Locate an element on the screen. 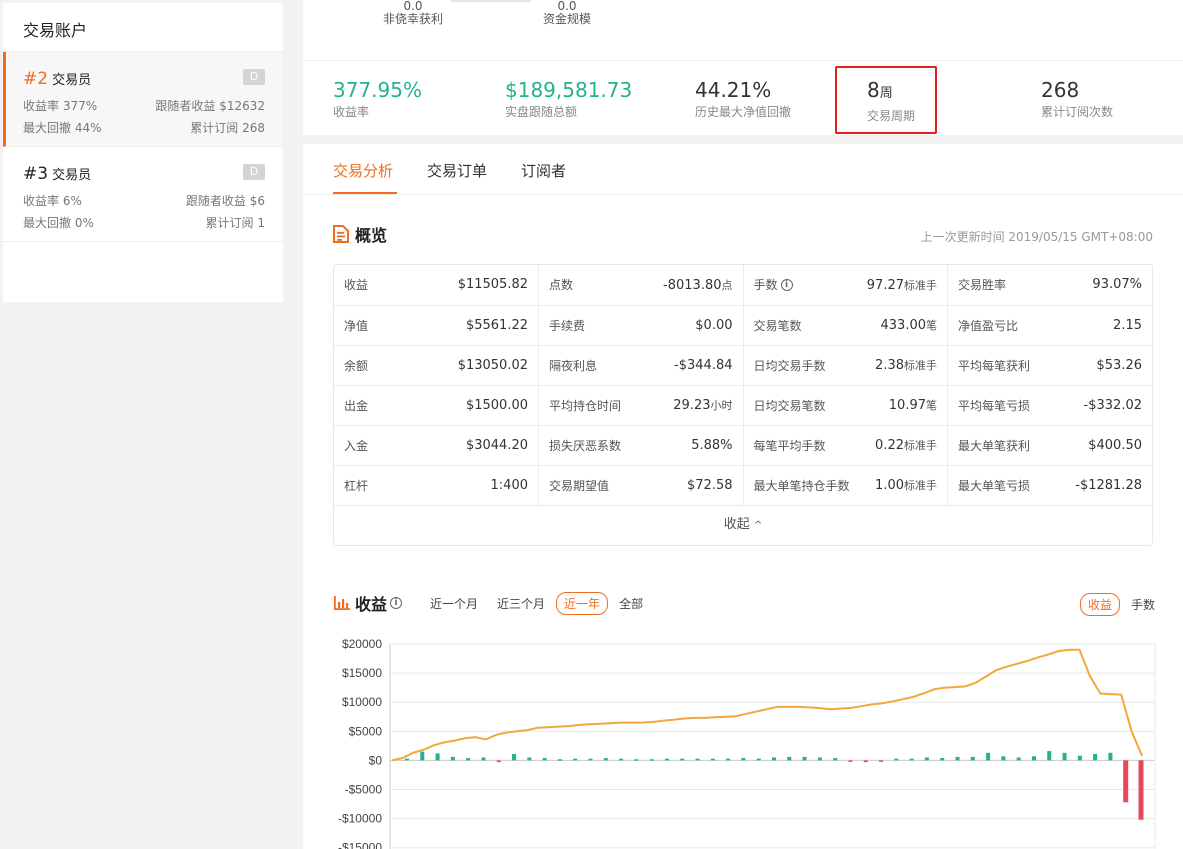 This screenshot has width=1183, height=849. account-rank: #2 is located at coordinates (36, 79).